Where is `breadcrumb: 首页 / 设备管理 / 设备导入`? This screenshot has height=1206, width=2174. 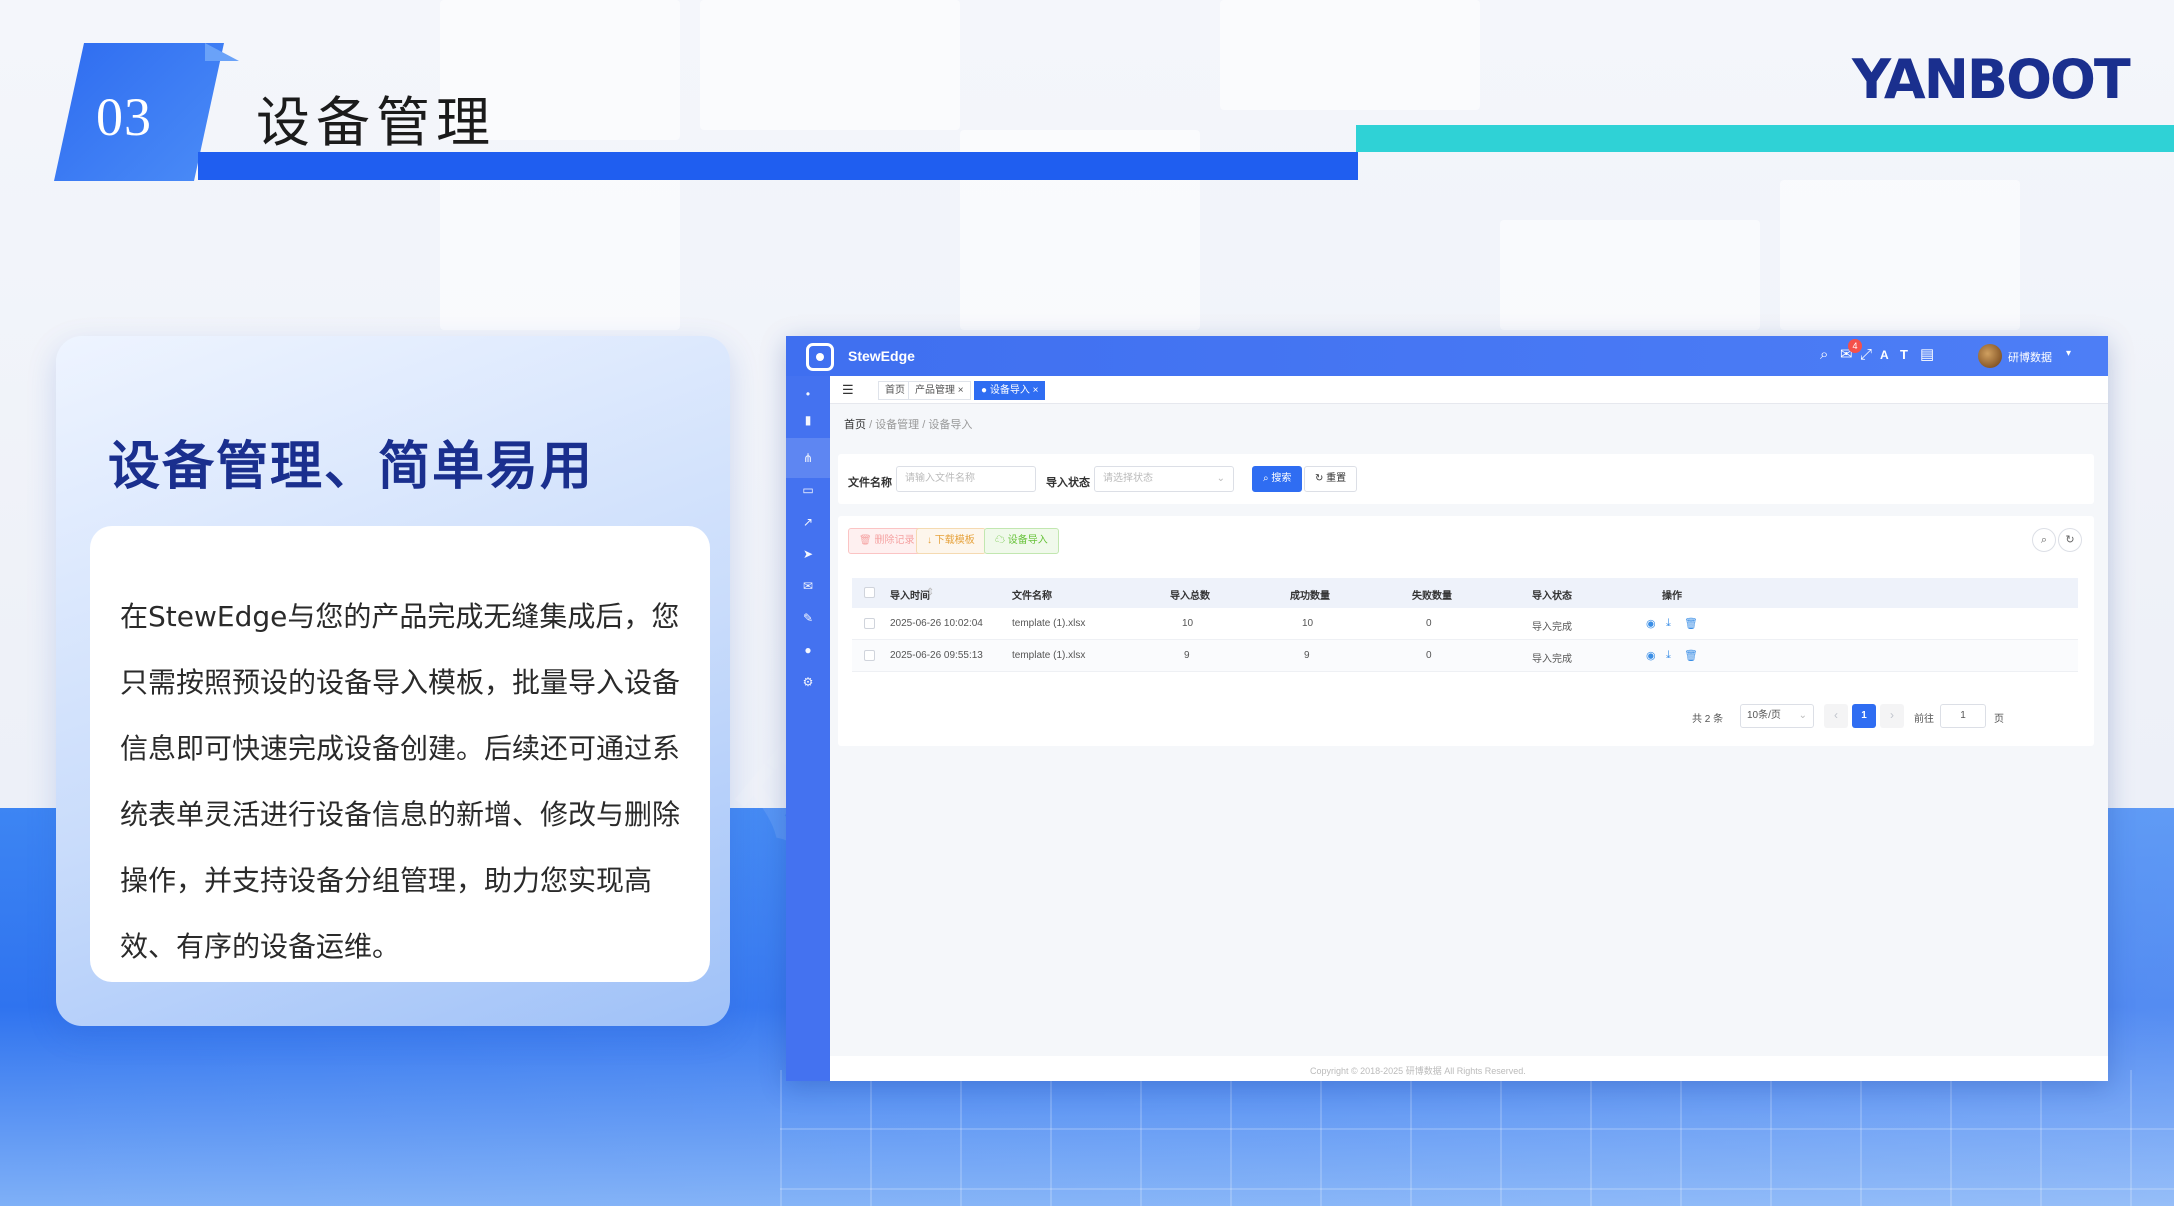
breadcrumb: 首页 / 设备管理 / 设备导入 is located at coordinates (908, 424).